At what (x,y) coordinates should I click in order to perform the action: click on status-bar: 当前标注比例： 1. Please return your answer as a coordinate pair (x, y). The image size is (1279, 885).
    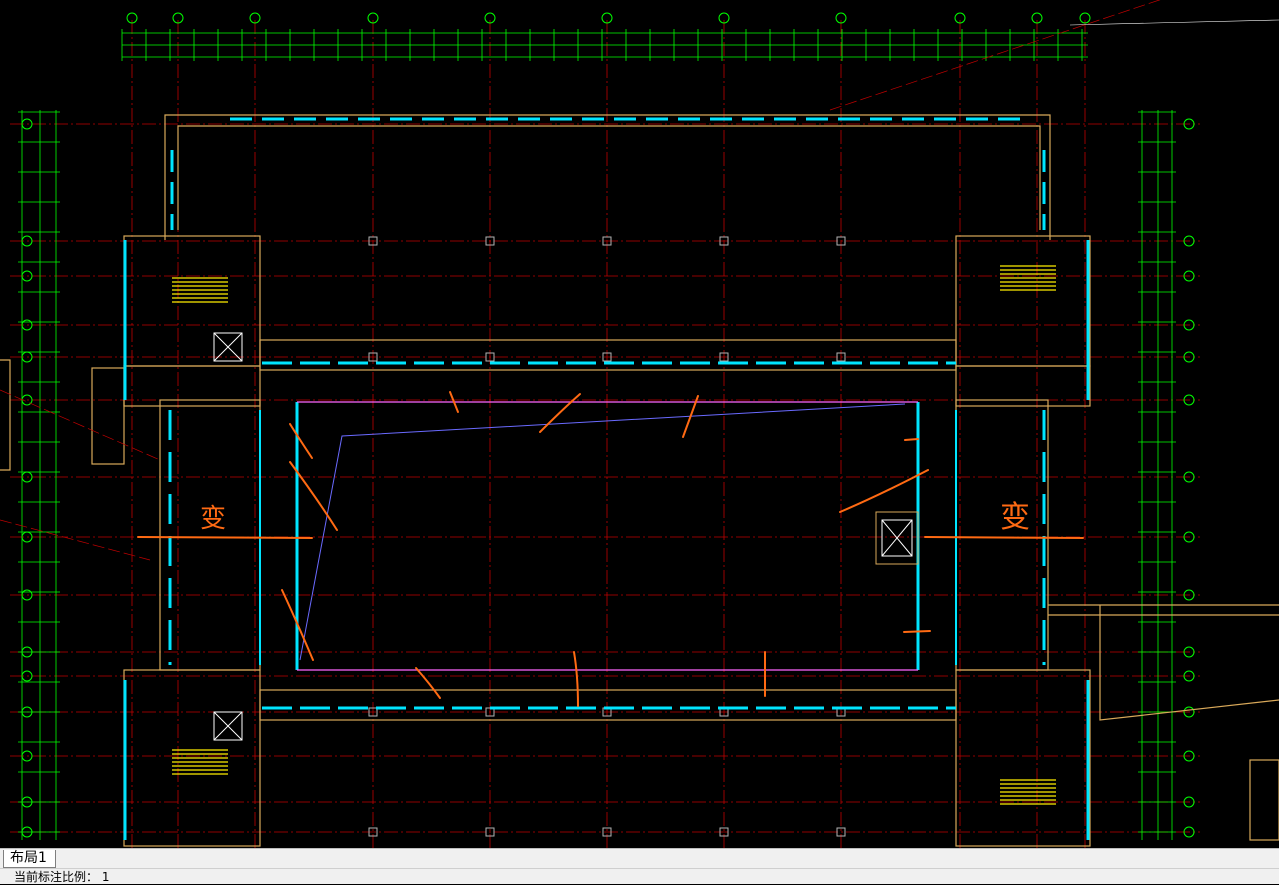
    Looking at the image, I should click on (639, 876).